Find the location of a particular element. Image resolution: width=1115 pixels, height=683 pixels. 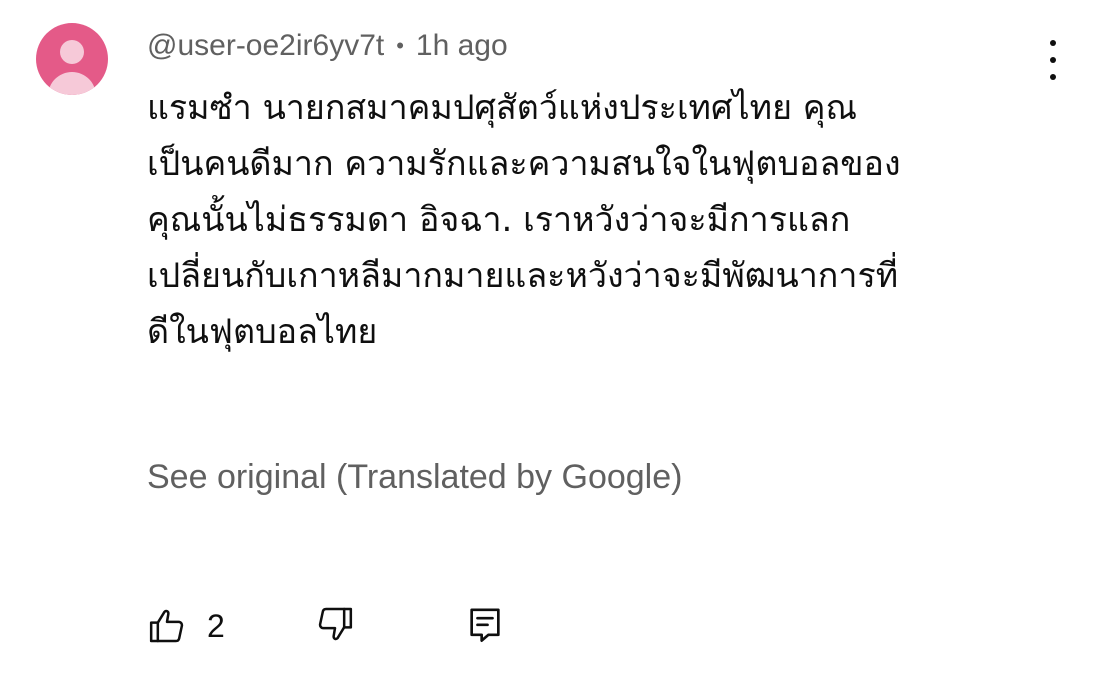

reply-button is located at coordinates (487, 626).